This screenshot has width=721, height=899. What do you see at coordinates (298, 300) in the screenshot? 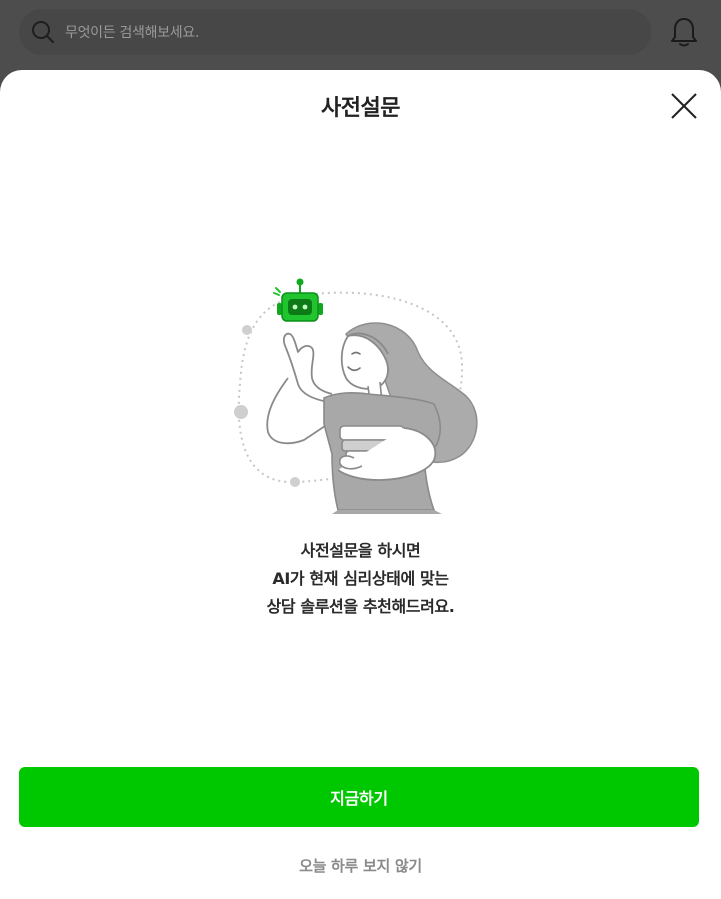
I see `robot-icon` at bounding box center [298, 300].